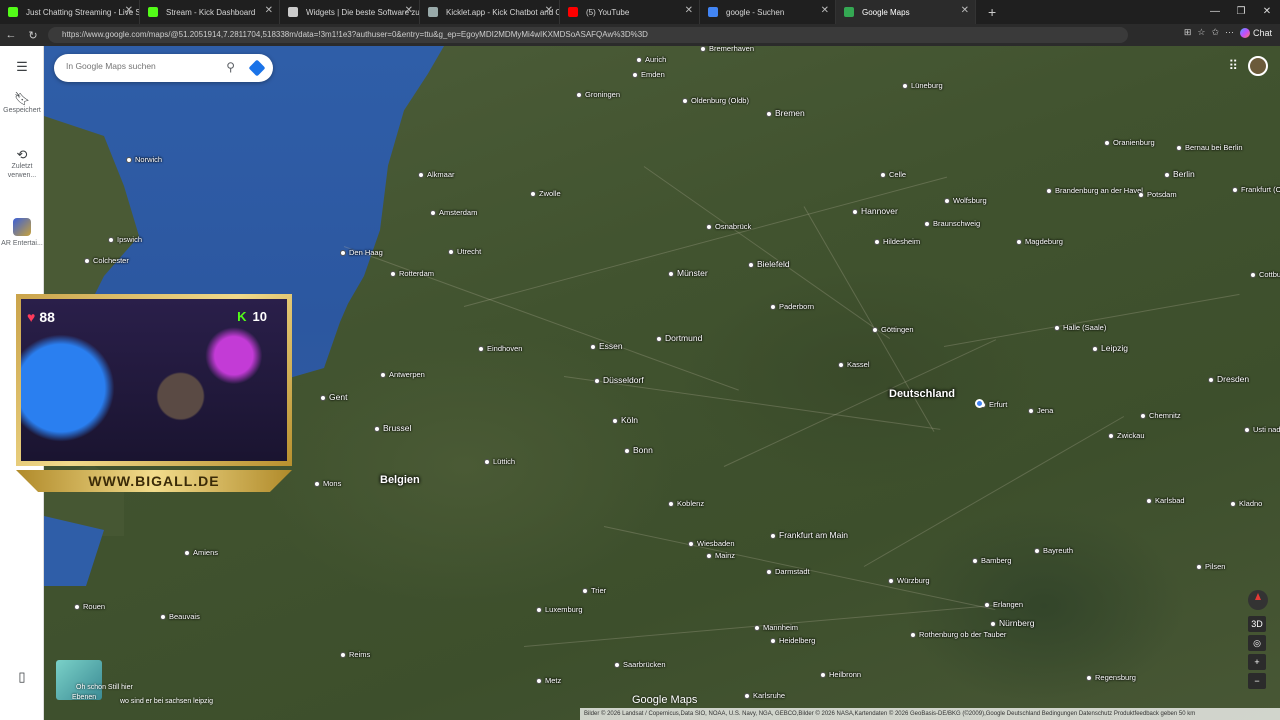  Describe the element at coordinates (993, 404) in the screenshot. I see `city-label: Erfurt` at that location.